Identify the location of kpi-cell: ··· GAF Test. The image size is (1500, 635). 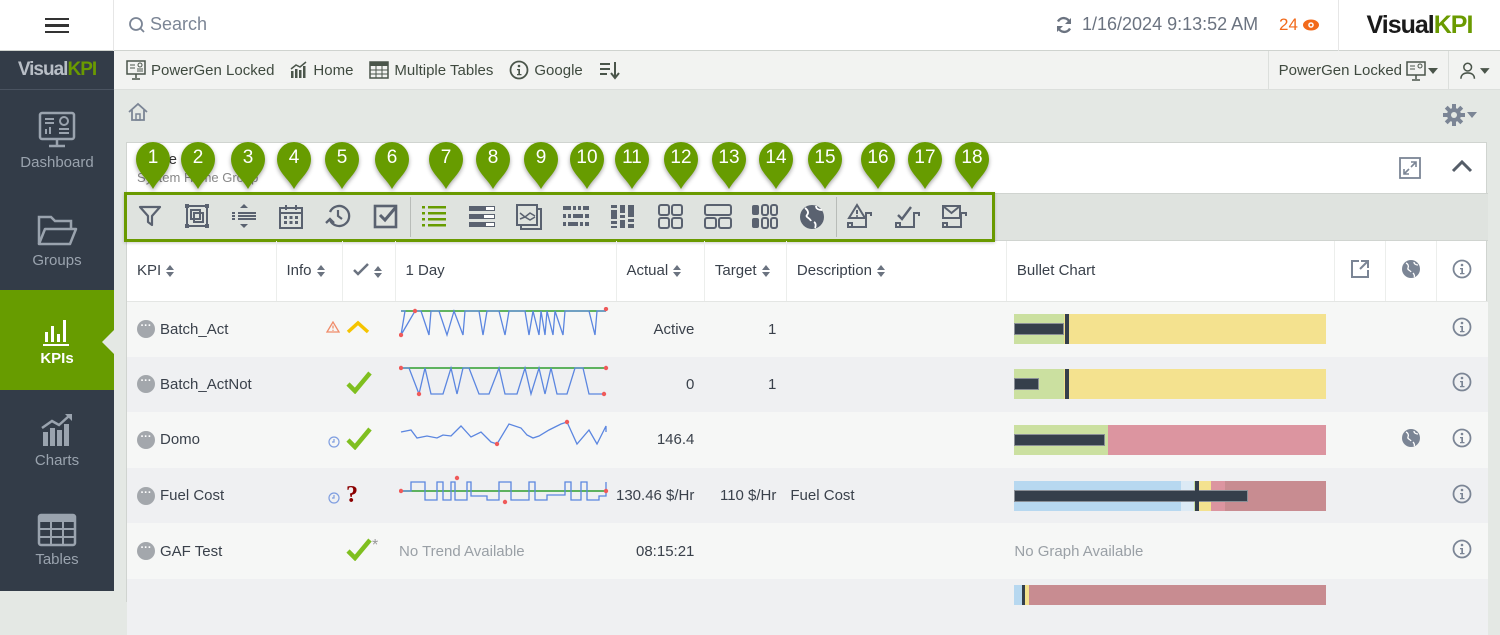
(201, 551).